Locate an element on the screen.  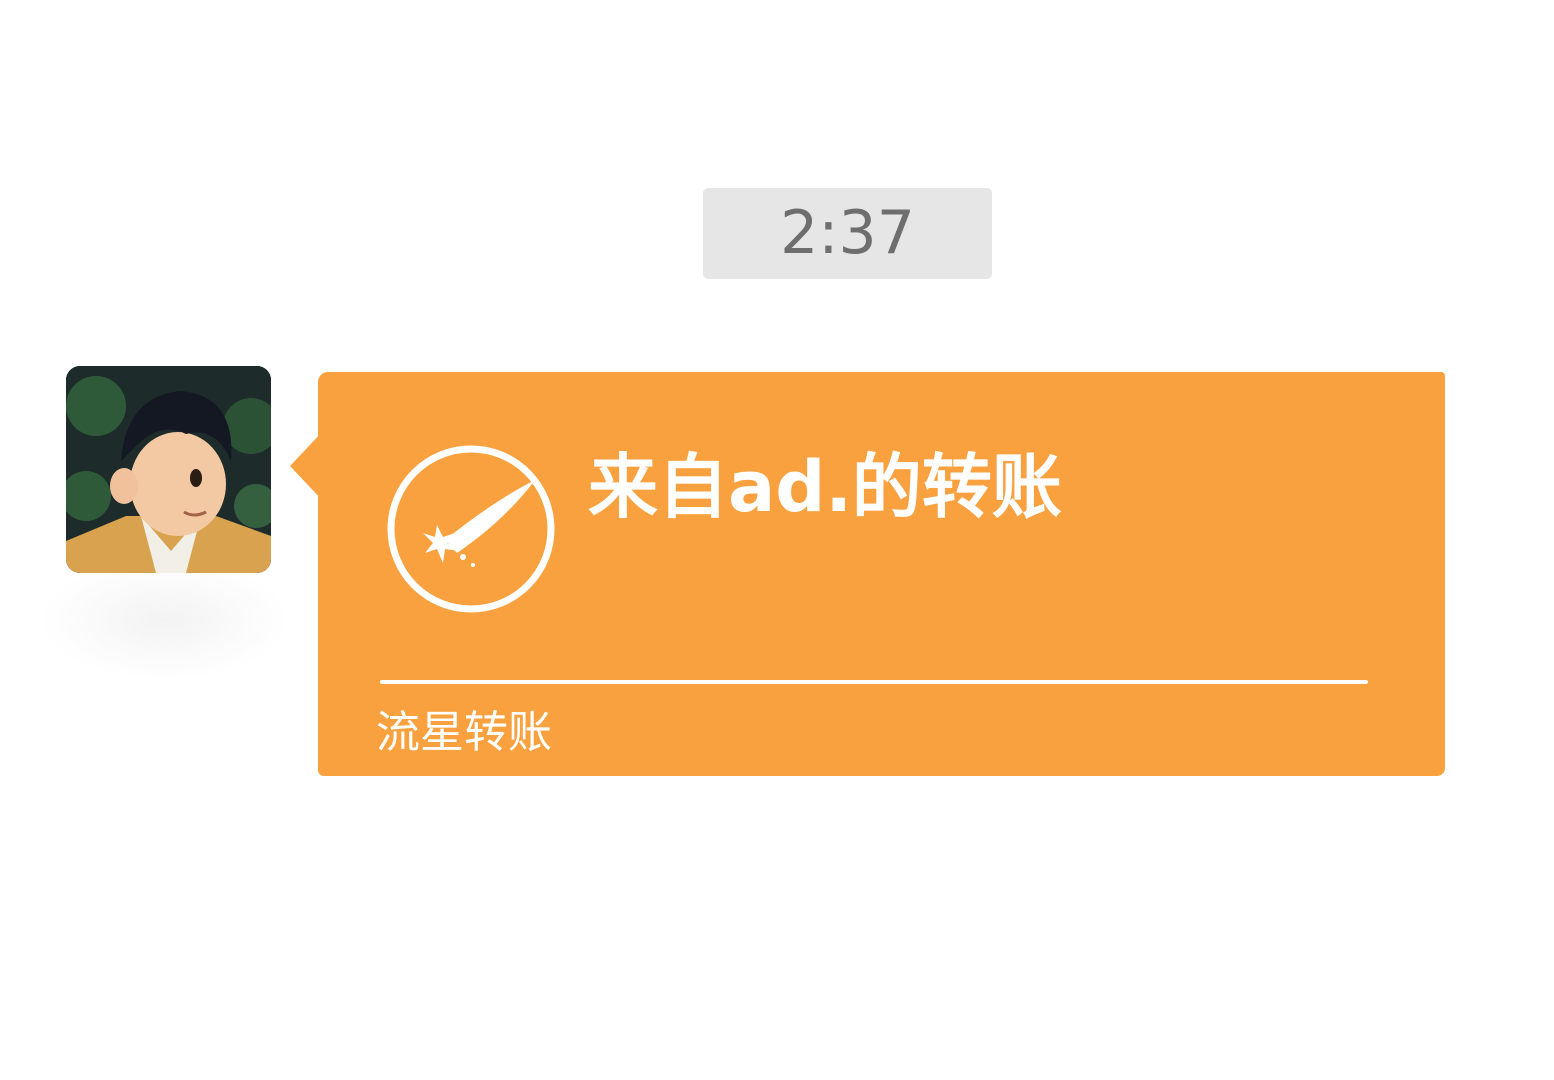
sender-avatar is located at coordinates (168, 469).